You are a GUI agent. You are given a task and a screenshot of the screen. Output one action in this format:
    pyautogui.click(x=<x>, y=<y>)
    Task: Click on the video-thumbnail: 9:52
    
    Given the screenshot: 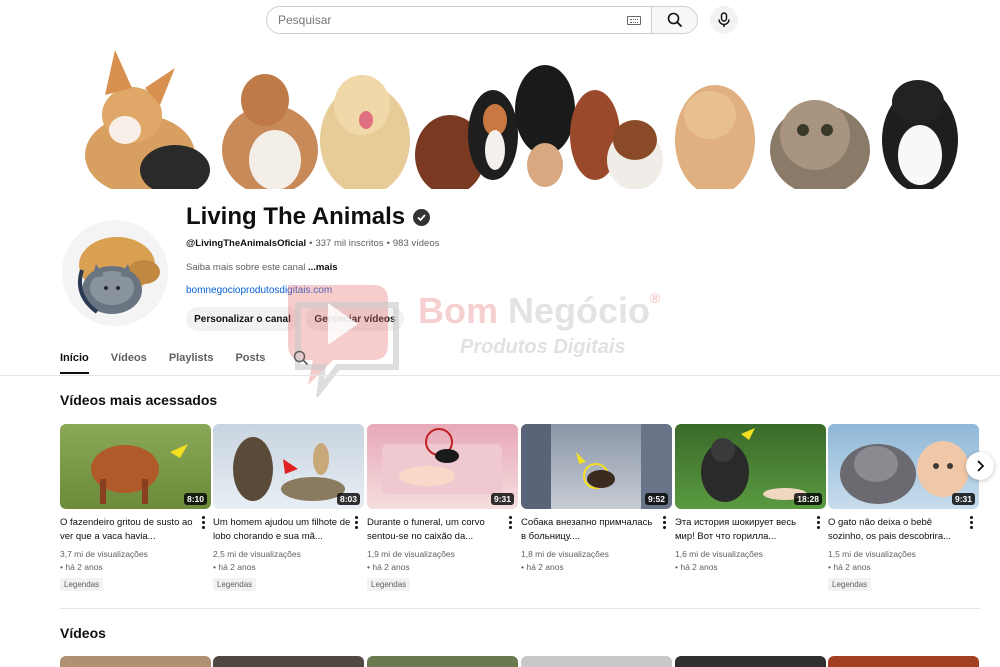 What is the action you would take?
    pyautogui.click(x=596, y=466)
    